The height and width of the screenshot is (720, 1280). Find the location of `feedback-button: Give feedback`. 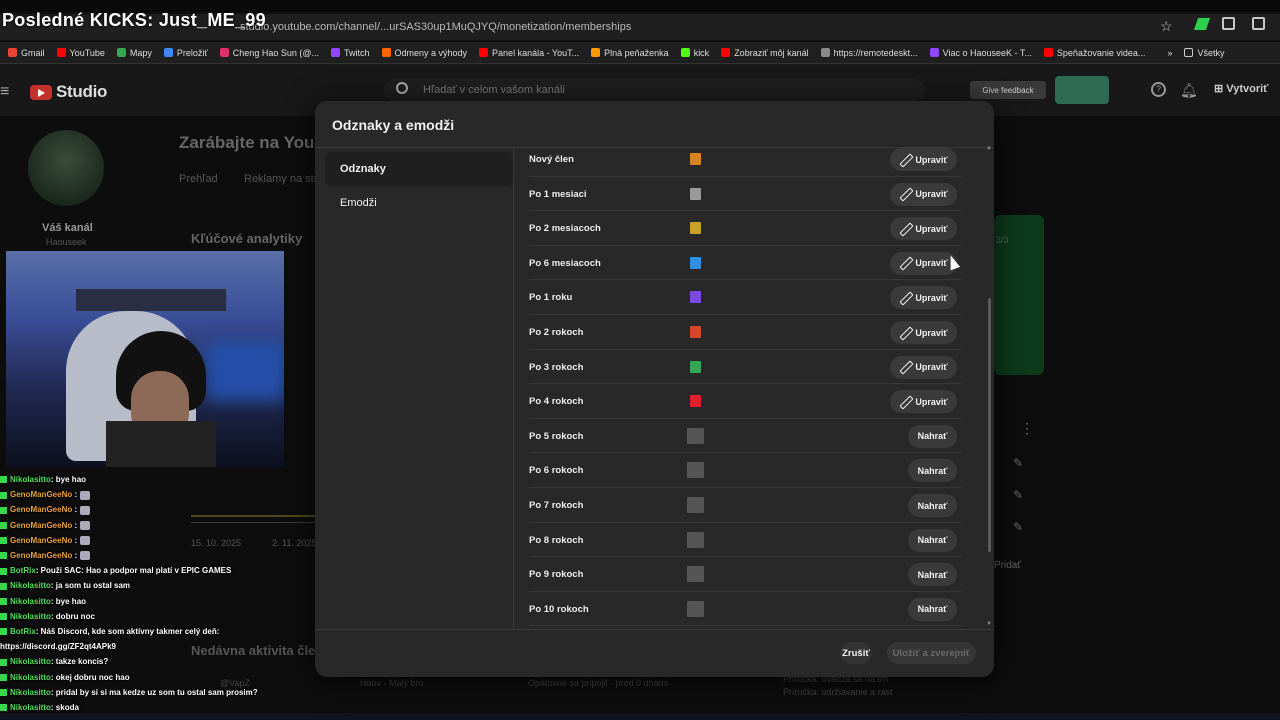

feedback-button: Give feedback is located at coordinates (1008, 90).